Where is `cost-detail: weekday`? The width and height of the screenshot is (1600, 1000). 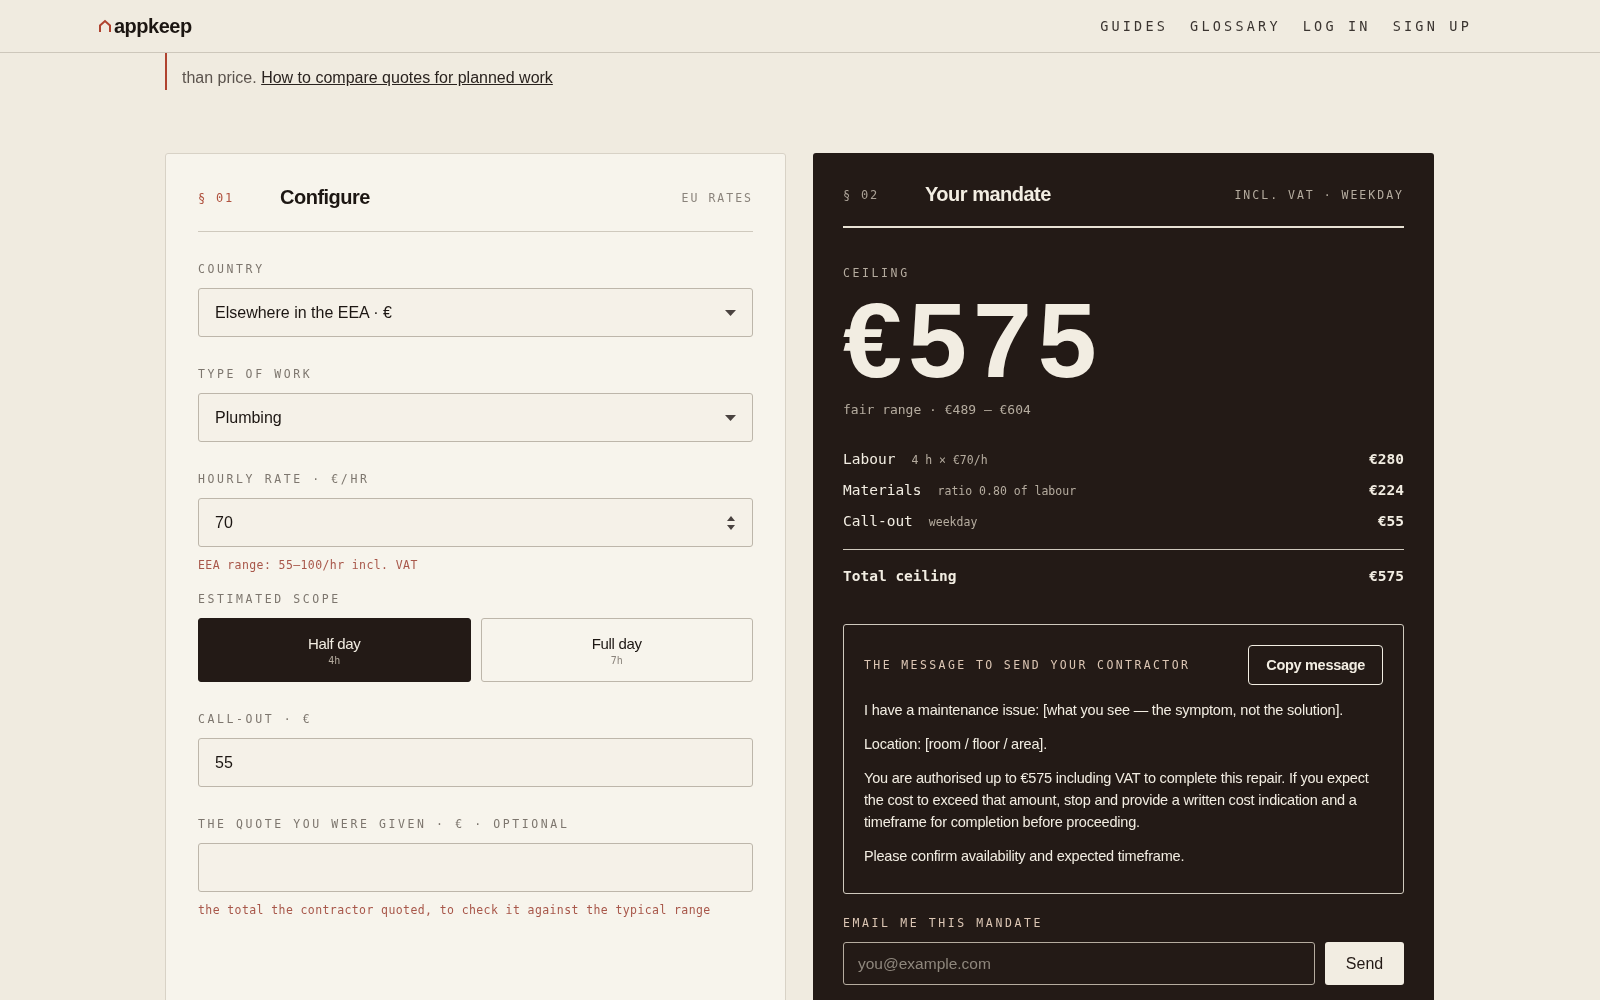 cost-detail: weekday is located at coordinates (953, 522).